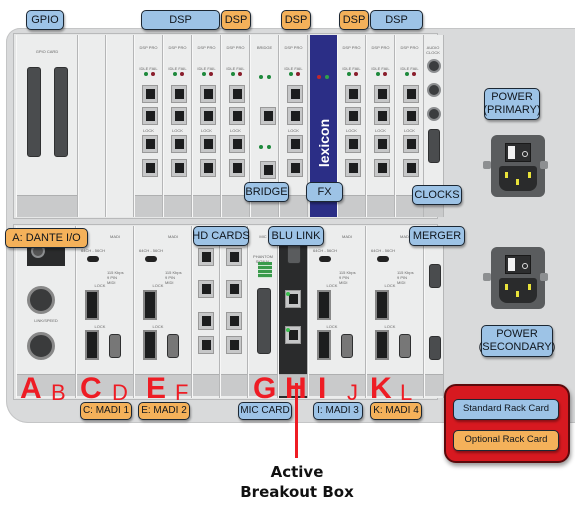 Image resolution: width=575 pixels, height=511 pixels. I want to click on tag-dsp-optional-3: DSP, so click(354, 20).